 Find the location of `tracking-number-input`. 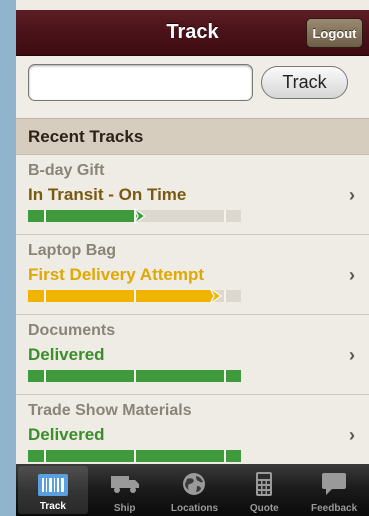

tracking-number-input is located at coordinates (140, 82).